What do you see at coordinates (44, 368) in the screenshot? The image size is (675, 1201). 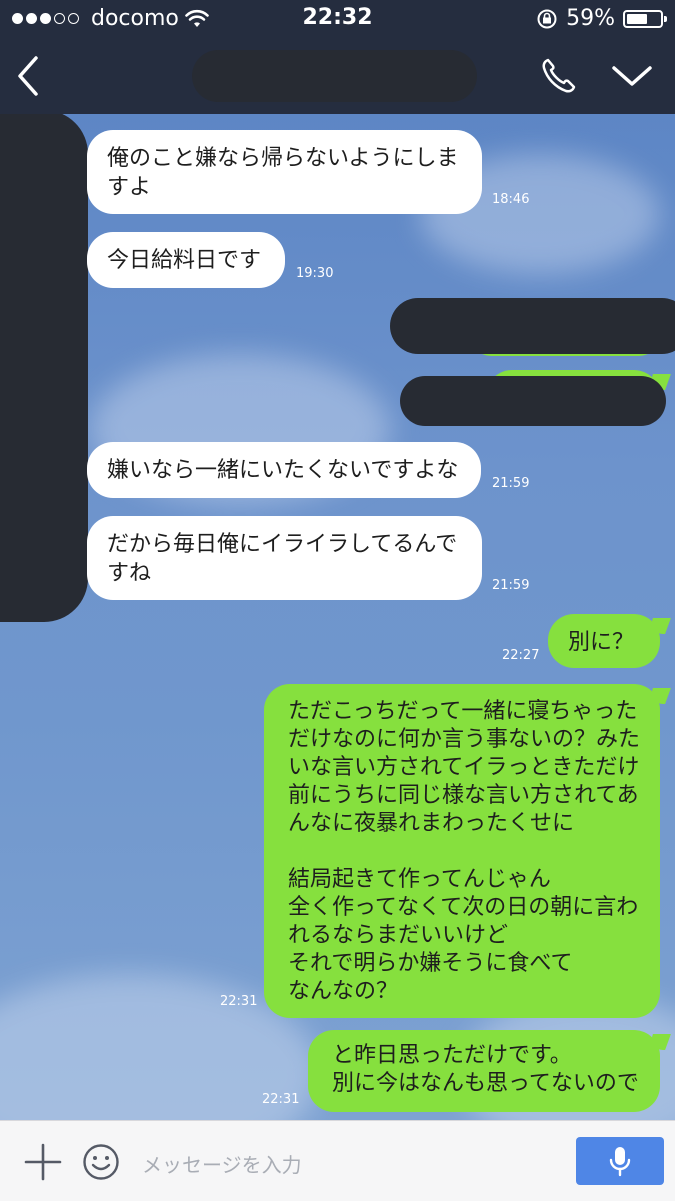 I see `redacted-avatar` at bounding box center [44, 368].